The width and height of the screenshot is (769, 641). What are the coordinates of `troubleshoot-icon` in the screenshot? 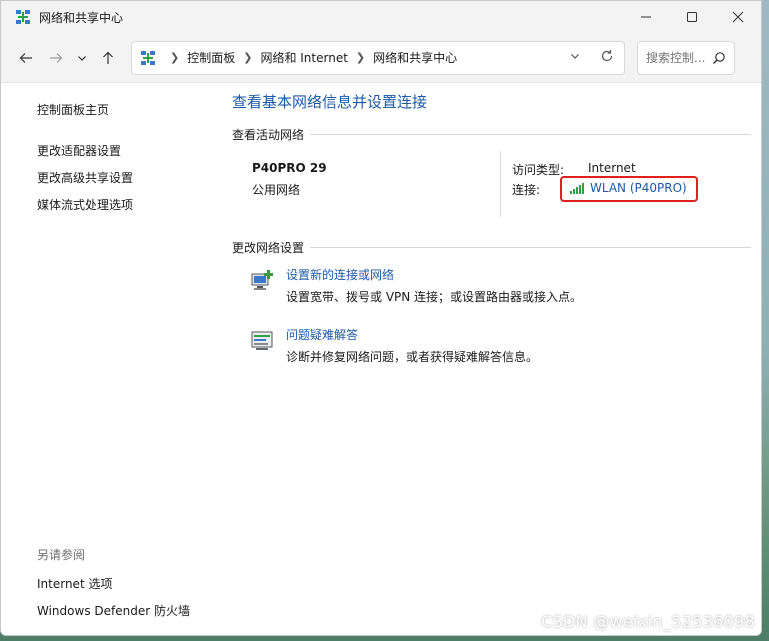 It's located at (262, 340).